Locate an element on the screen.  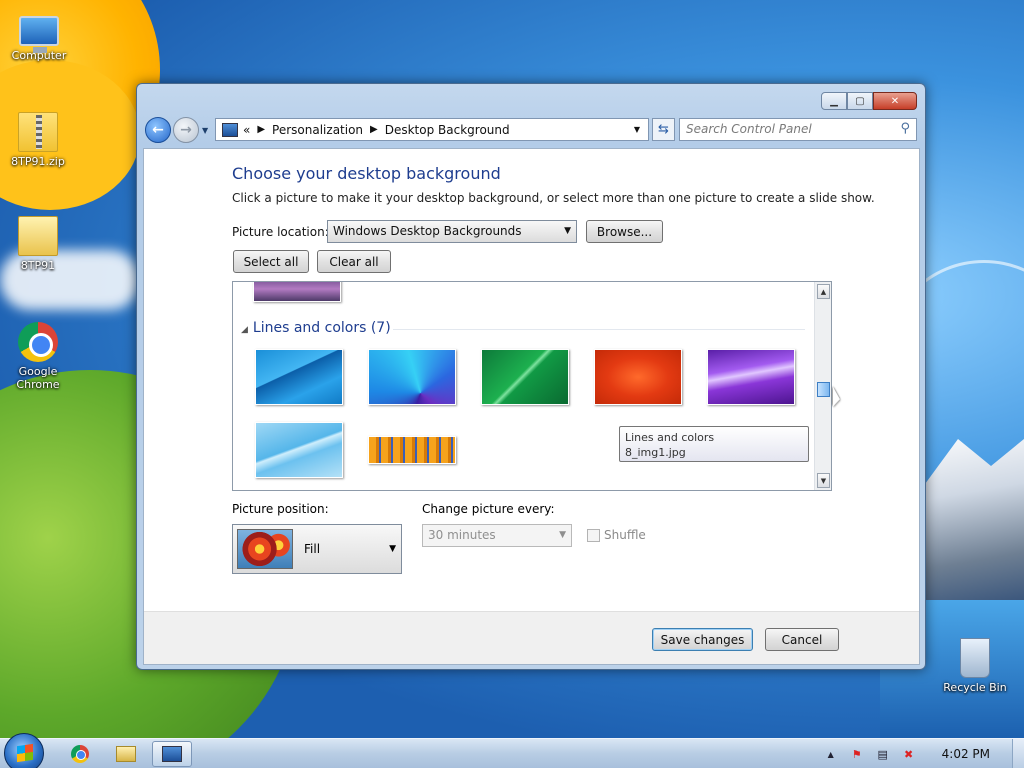
computer-icon is located at coordinates (39, 34).